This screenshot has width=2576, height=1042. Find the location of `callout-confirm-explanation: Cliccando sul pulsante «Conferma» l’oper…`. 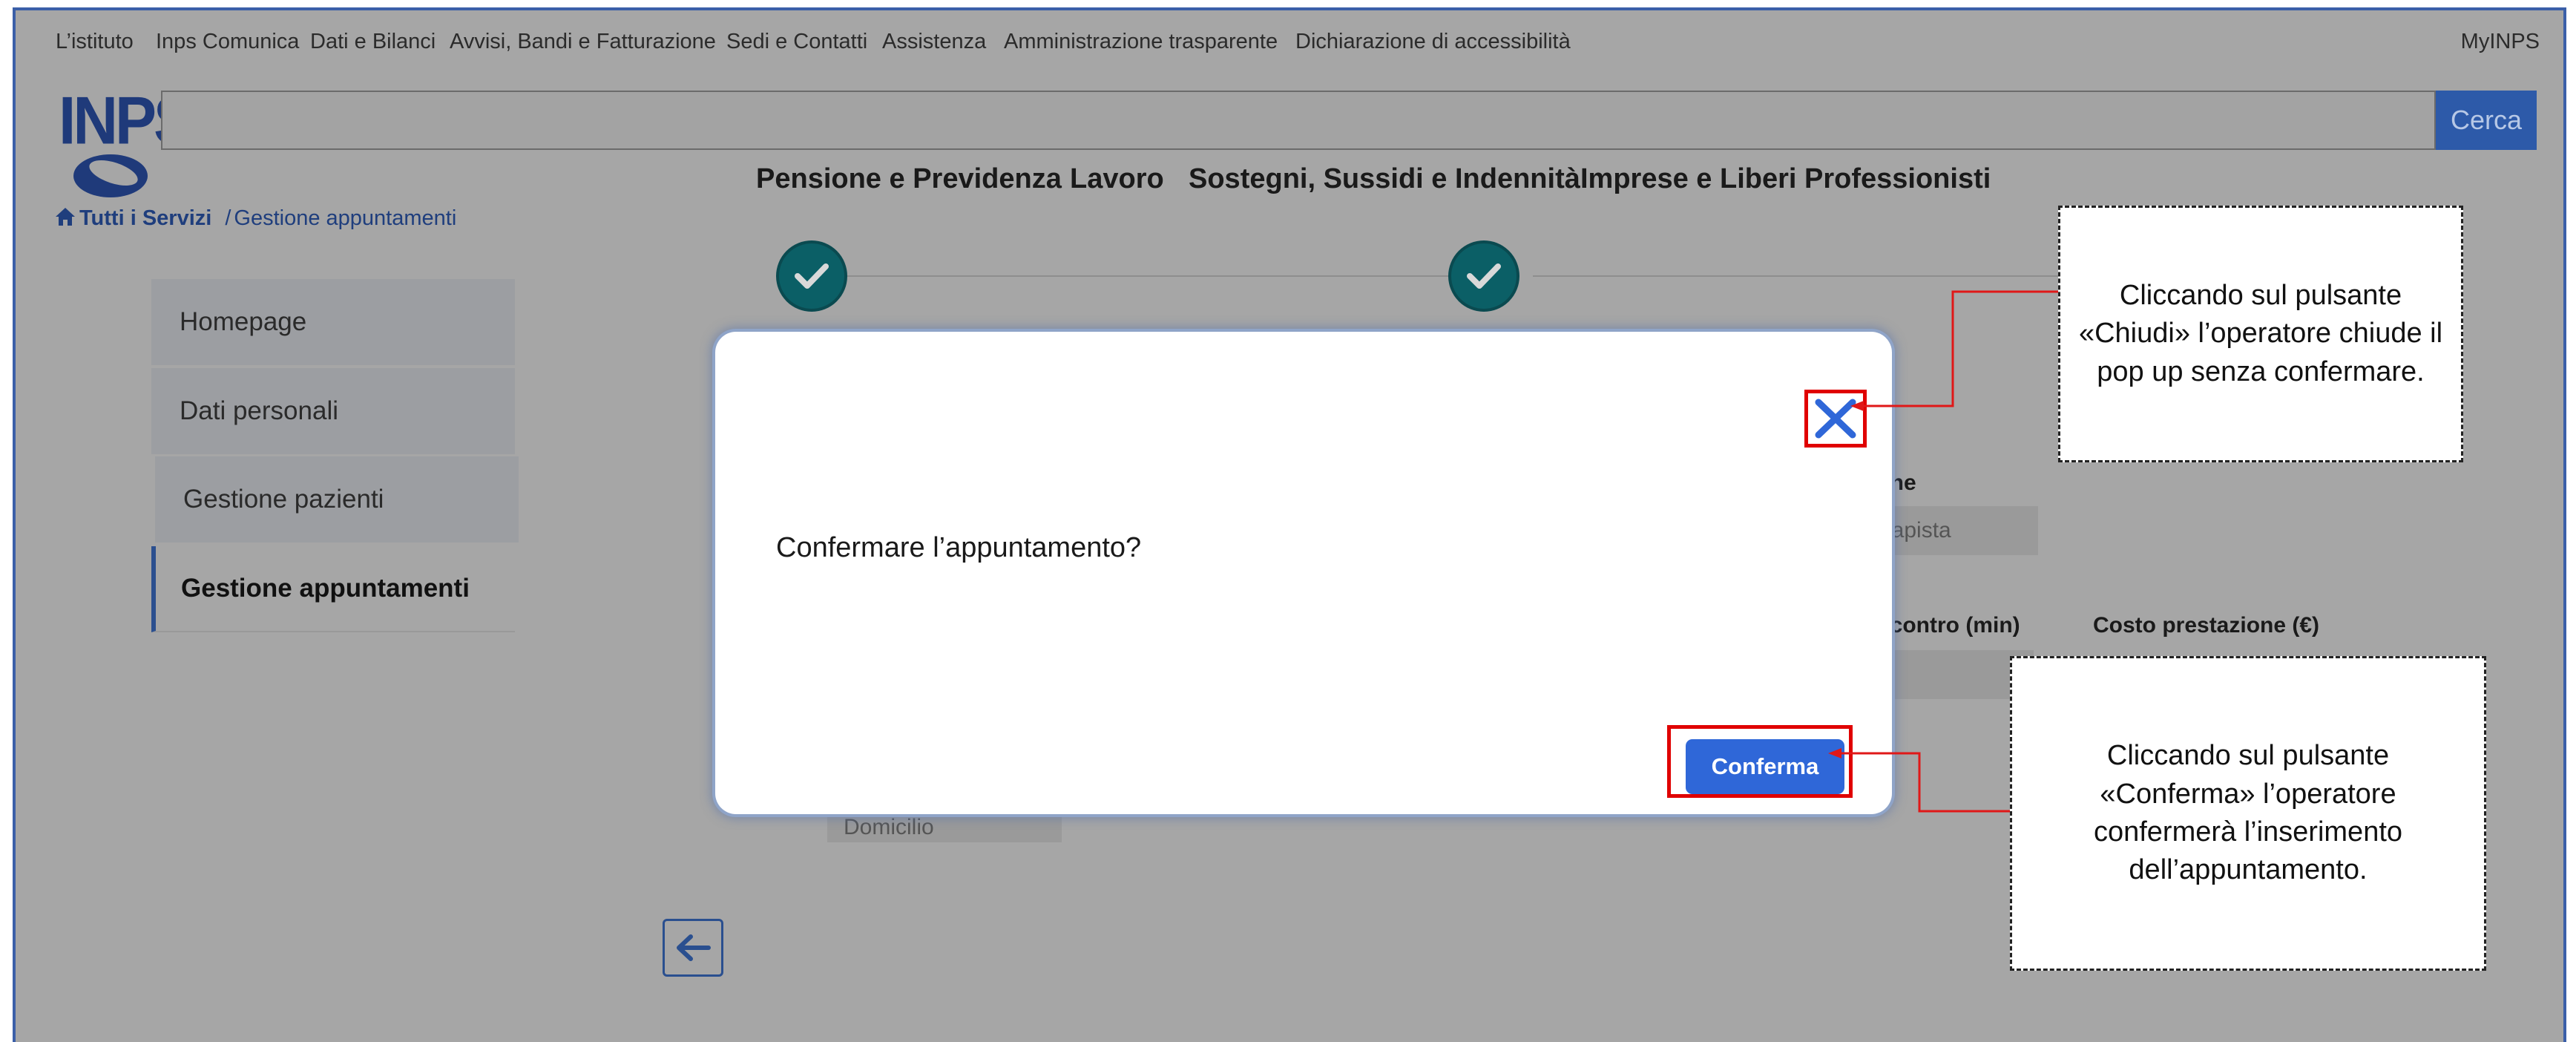

callout-confirm-explanation: Cliccando sul pulsante «Conferma» l’oper… is located at coordinates (2248, 814).